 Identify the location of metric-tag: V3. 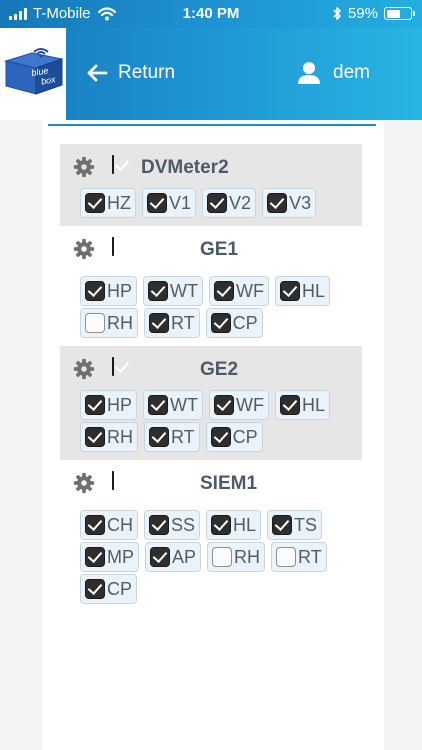
(289, 203).